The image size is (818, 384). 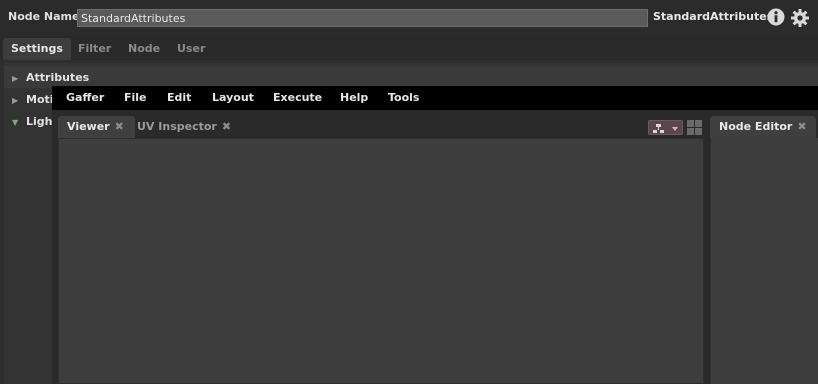 What do you see at coordinates (40, 99) in the screenshot?
I see `section-label: Moti` at bounding box center [40, 99].